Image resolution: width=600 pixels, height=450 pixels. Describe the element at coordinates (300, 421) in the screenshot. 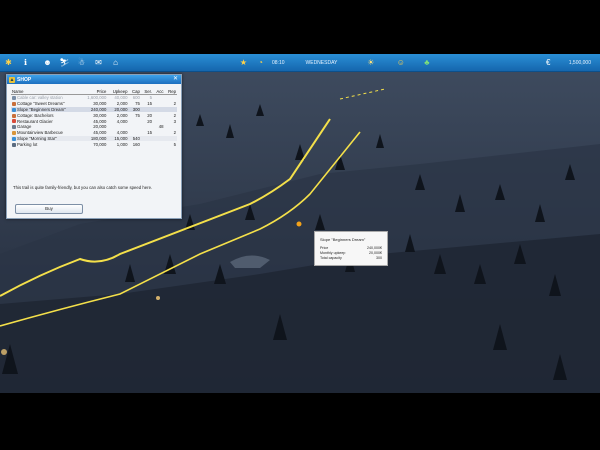

I see `letterbox-bottom` at that location.